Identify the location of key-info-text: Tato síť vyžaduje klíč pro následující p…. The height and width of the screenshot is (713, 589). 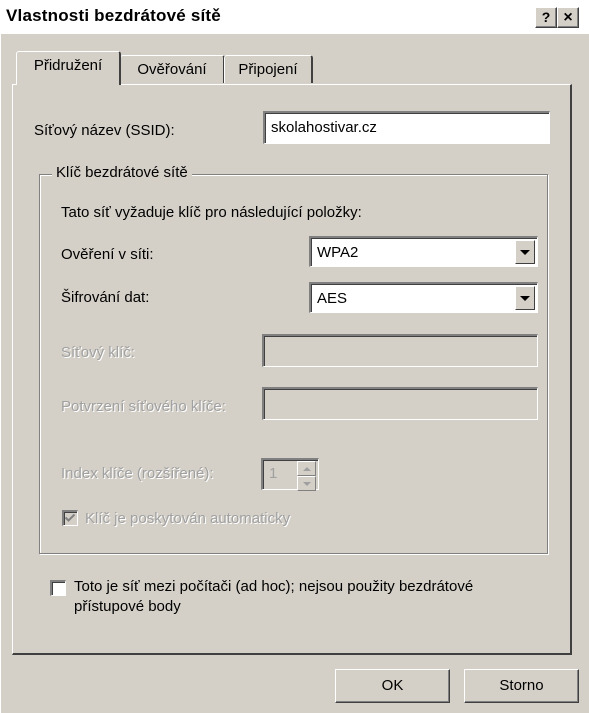
(211, 212).